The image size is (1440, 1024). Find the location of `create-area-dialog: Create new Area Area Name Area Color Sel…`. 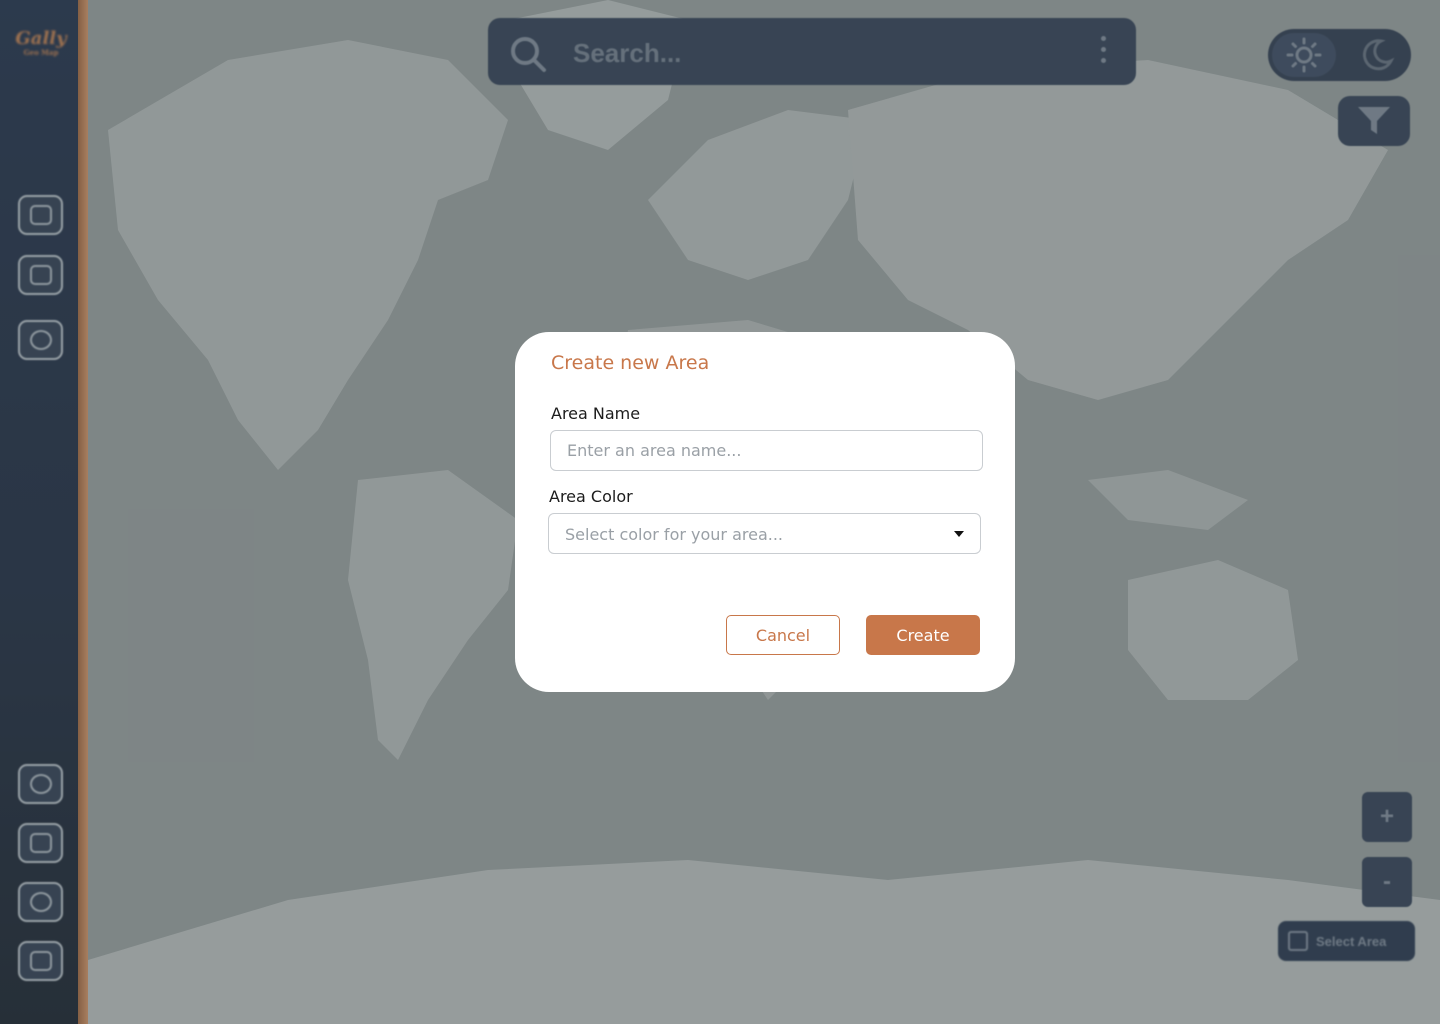

create-area-dialog: Create new Area Area Name Area Color Sel… is located at coordinates (765, 512).